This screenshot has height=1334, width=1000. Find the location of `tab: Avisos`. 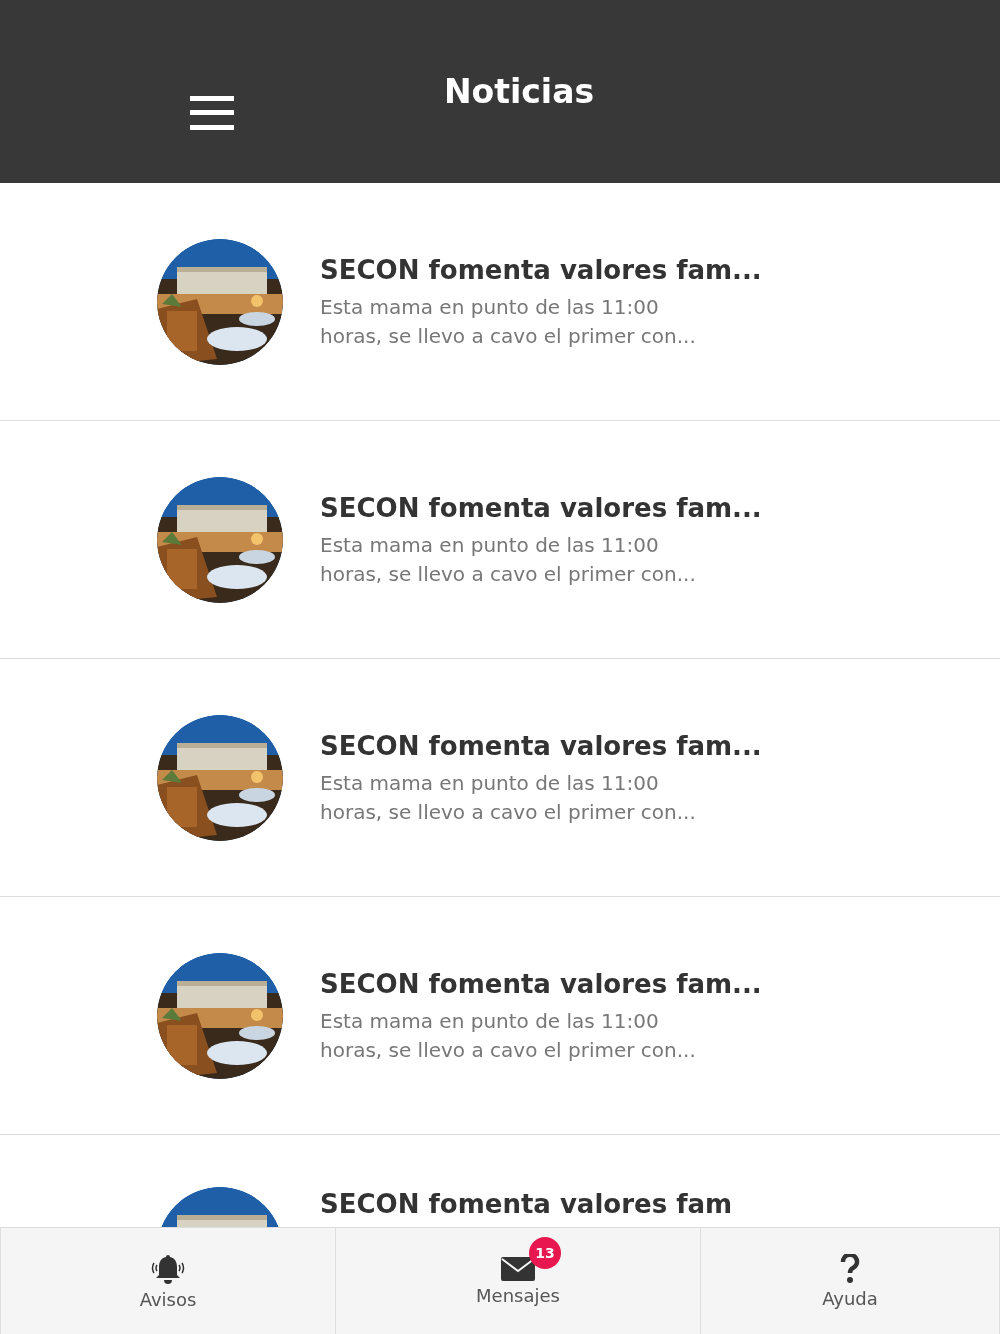

tab: Avisos is located at coordinates (168, 1281).